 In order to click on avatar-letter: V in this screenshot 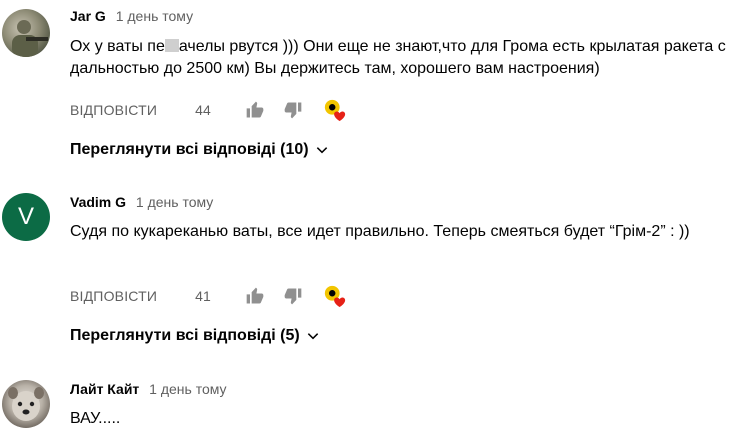, I will do `click(25, 216)`.